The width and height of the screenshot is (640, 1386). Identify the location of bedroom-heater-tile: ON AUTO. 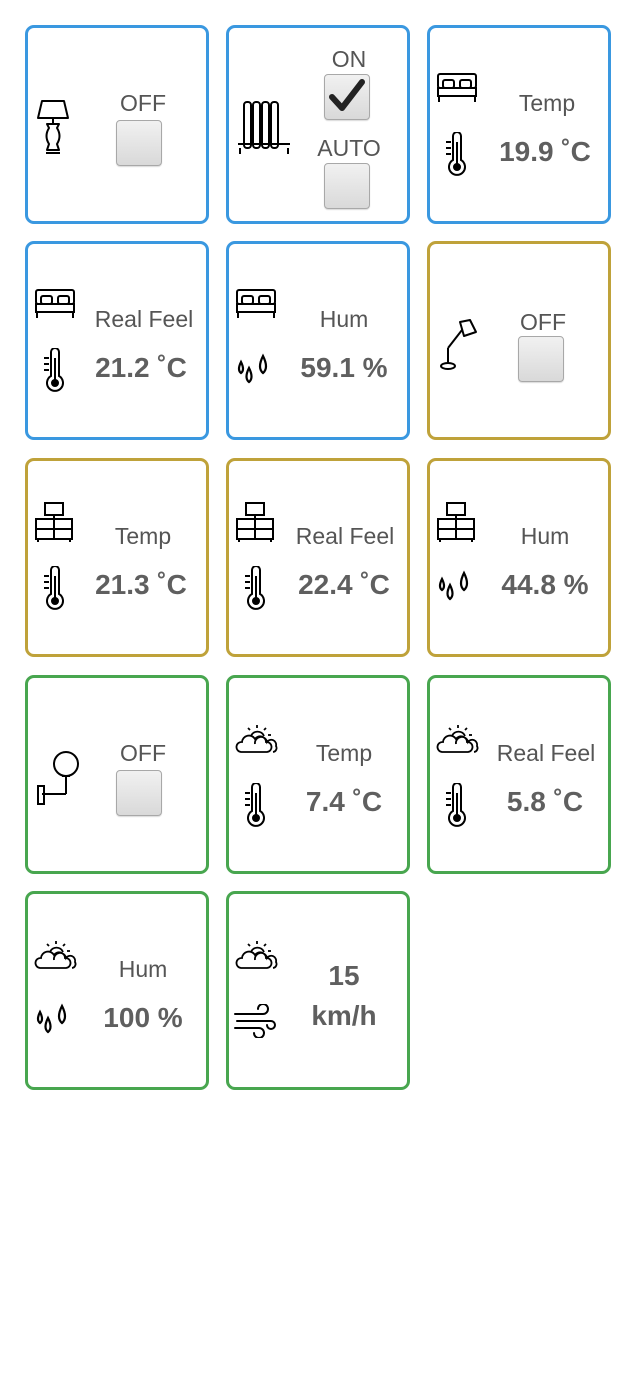
(318, 124).